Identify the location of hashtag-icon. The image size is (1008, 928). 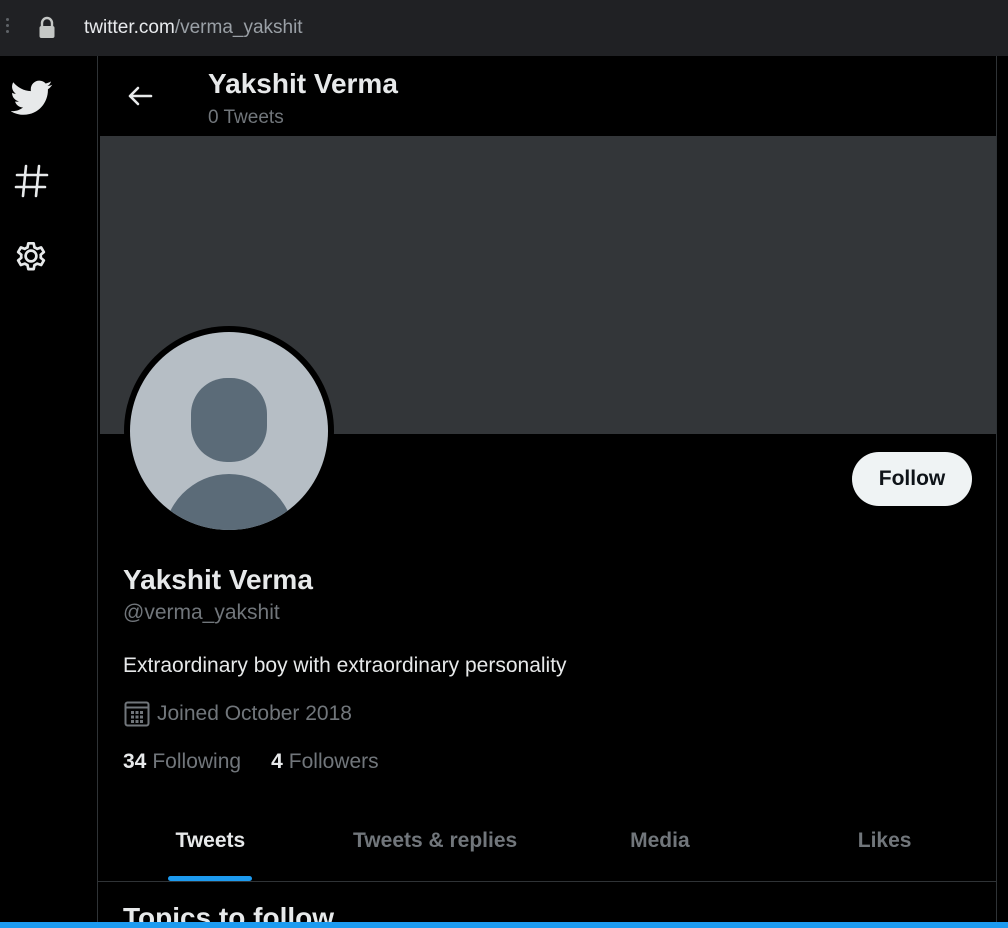
(31, 181).